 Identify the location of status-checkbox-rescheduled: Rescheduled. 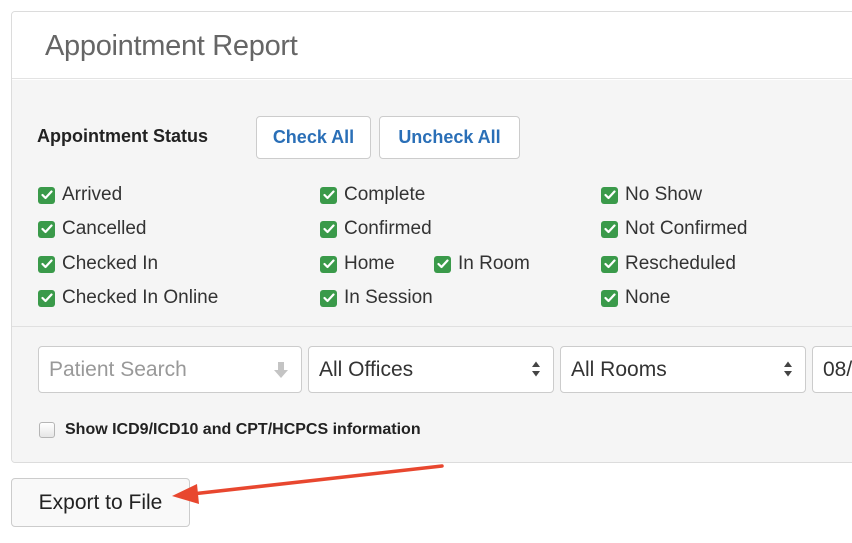
(668, 264).